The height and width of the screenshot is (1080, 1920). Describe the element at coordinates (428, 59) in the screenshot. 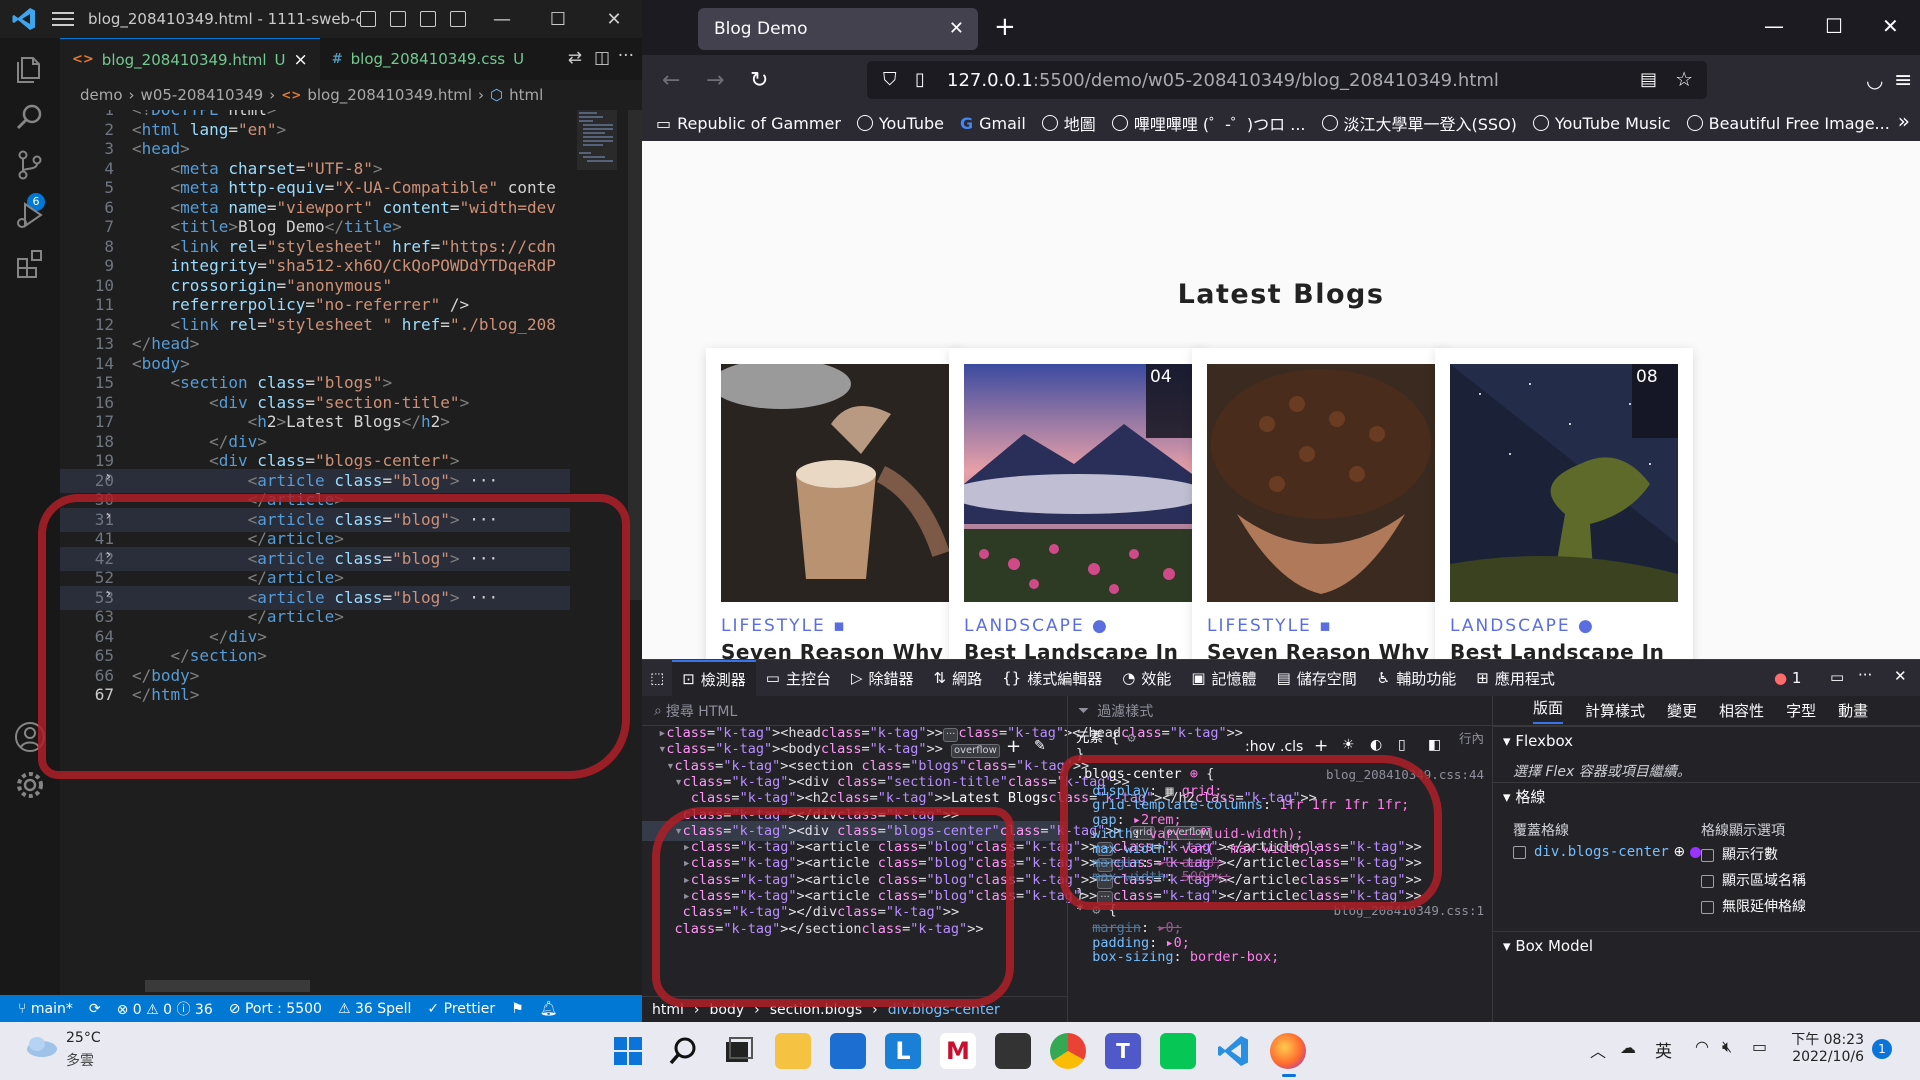

I see `tab-blog-css: # blog_208410349.css U` at that location.